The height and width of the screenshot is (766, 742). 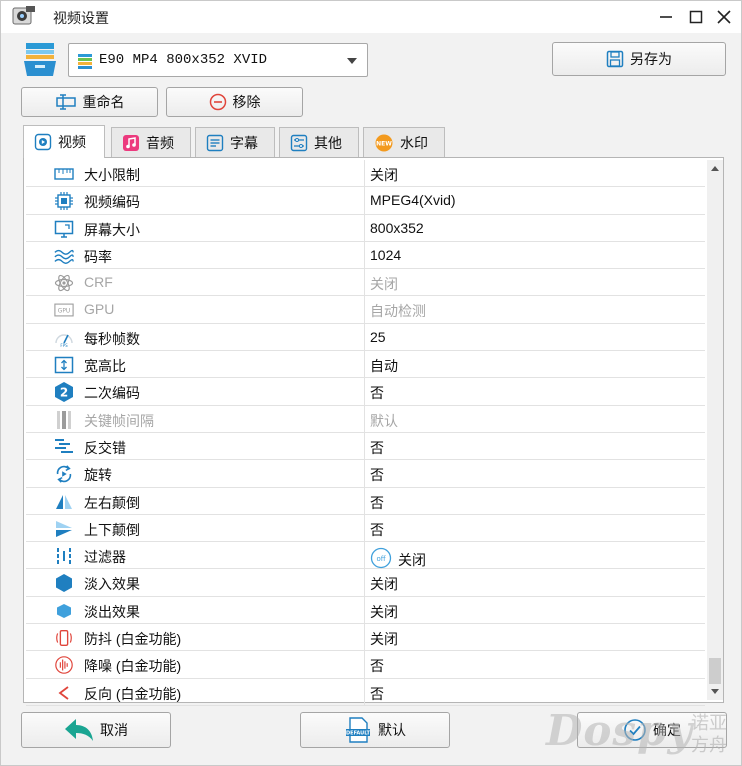 I want to click on property-row: 反交错 否, so click(x=365, y=446).